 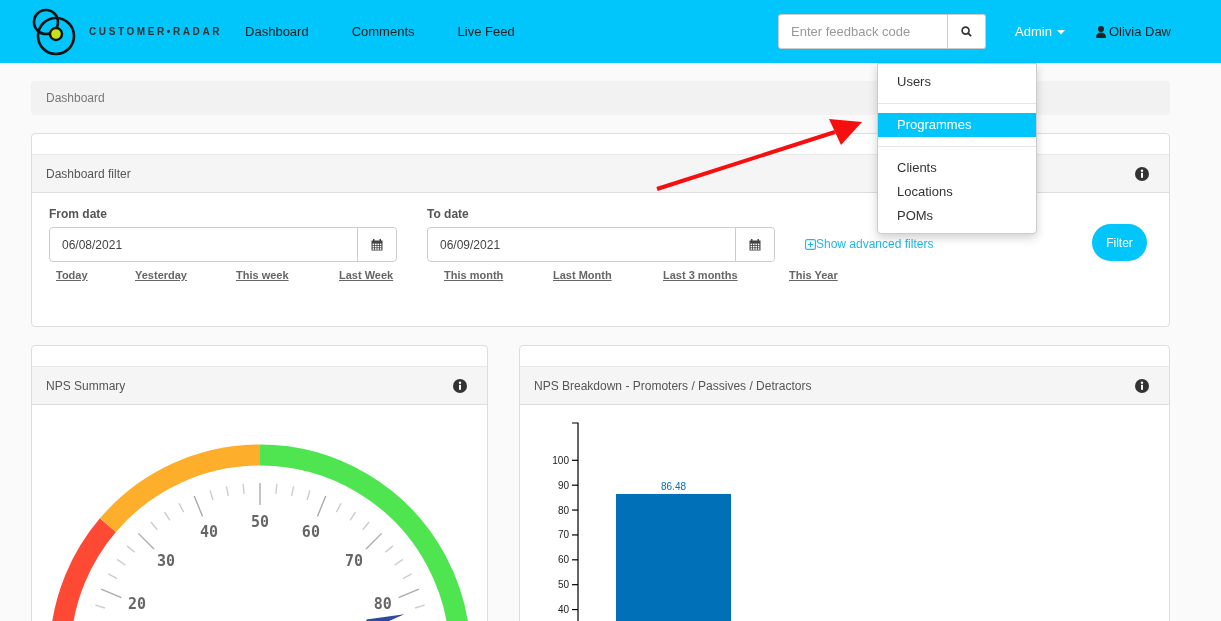 I want to click on field-label: To date, so click(x=448, y=214).